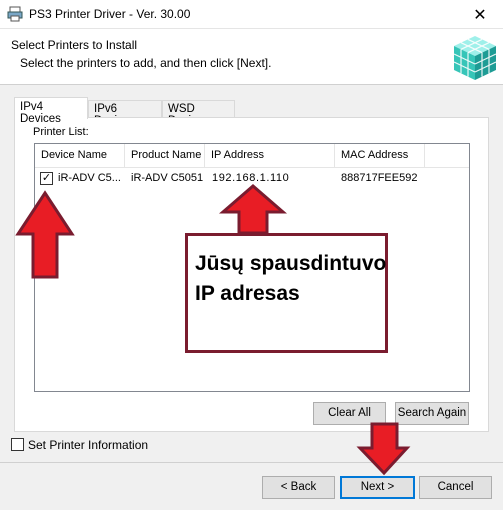 Image resolution: width=503 pixels, height=510 pixels. I want to click on window-title: PS3 Printer Driver - Ver. 30.00, so click(110, 14).